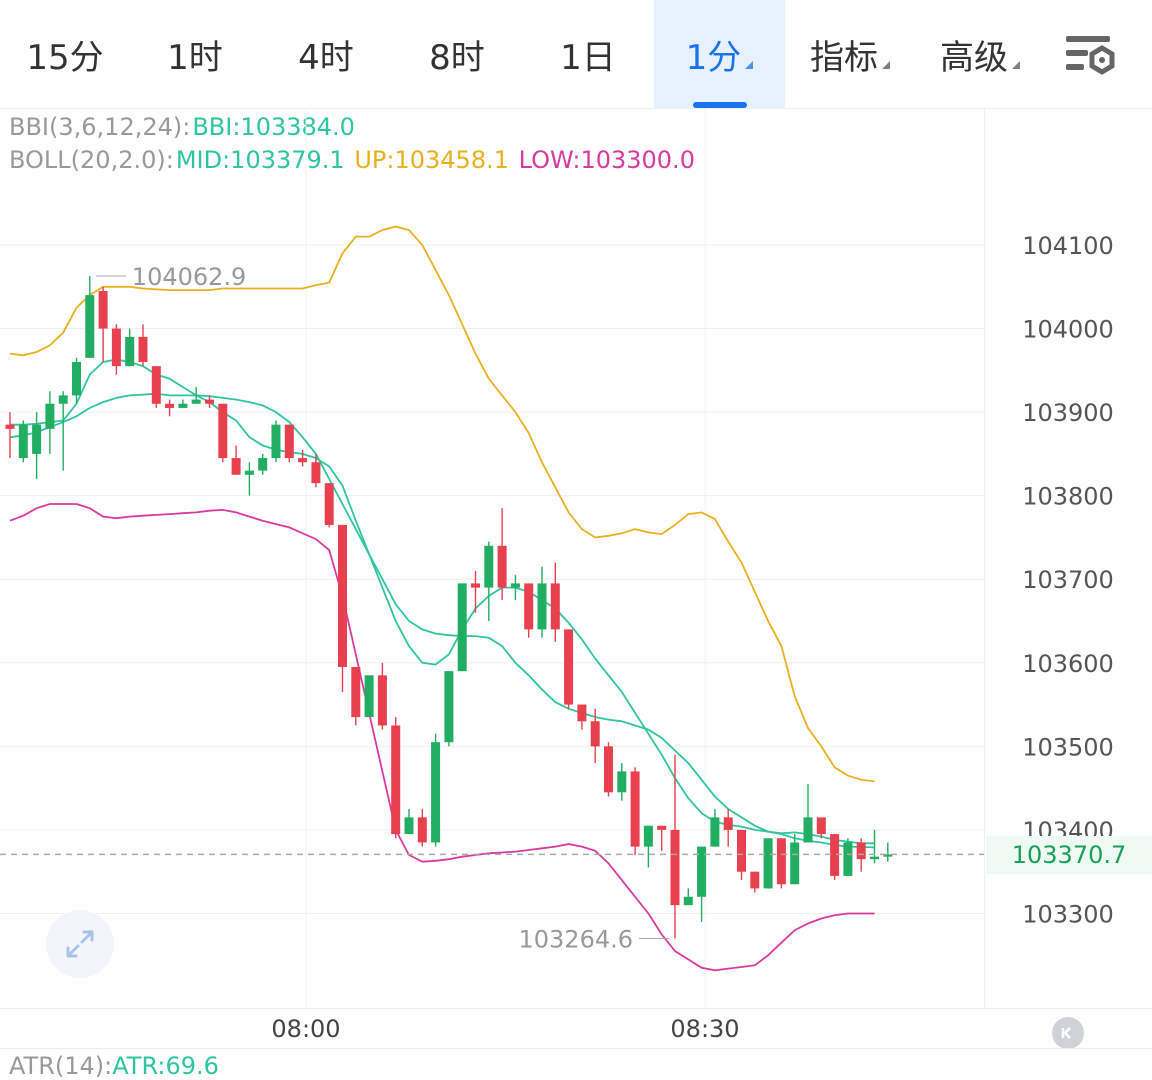  I want to click on time-tick-label: 08:30, so click(705, 1029).